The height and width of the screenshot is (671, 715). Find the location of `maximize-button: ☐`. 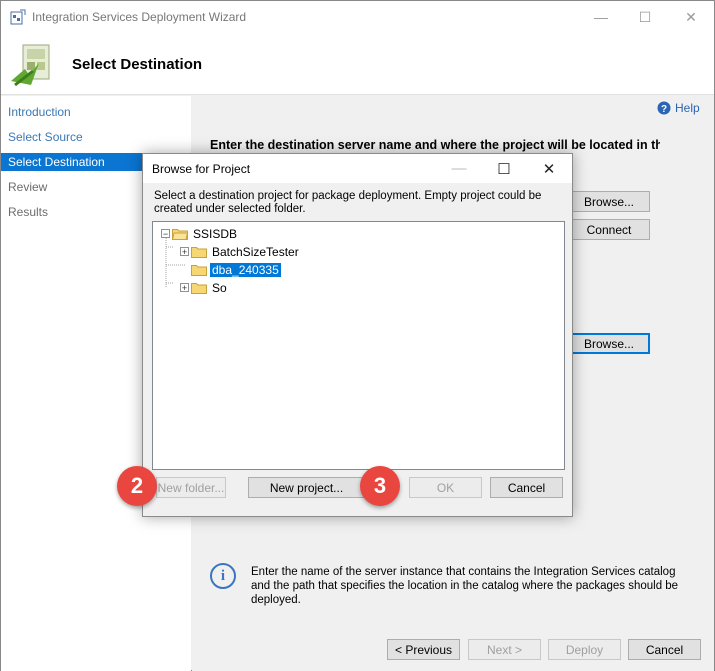

maximize-button: ☐ is located at coordinates (645, 17).